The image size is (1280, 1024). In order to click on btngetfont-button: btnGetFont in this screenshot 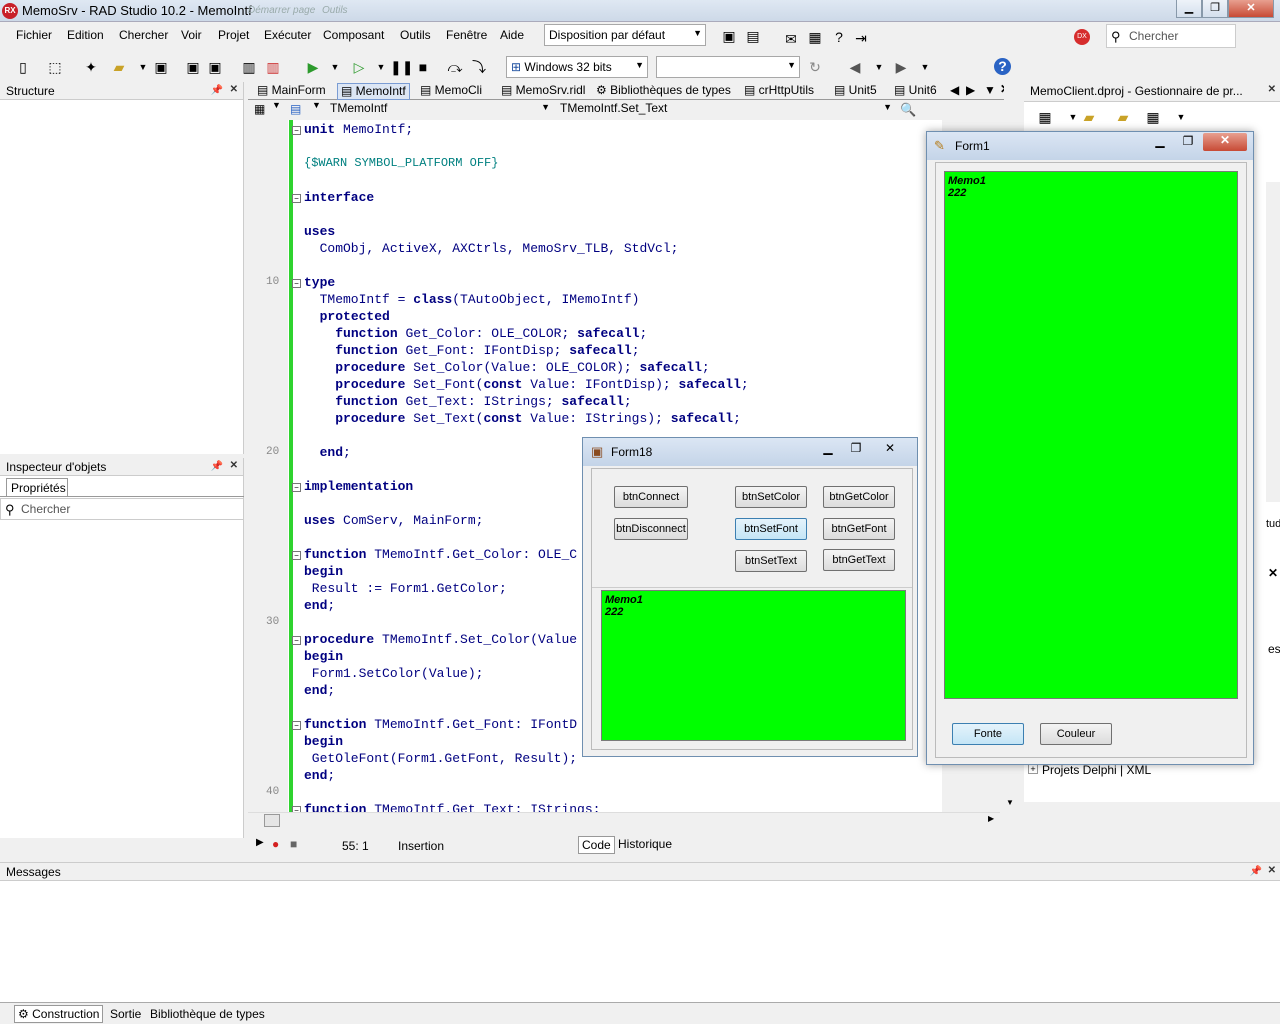, I will do `click(859, 529)`.